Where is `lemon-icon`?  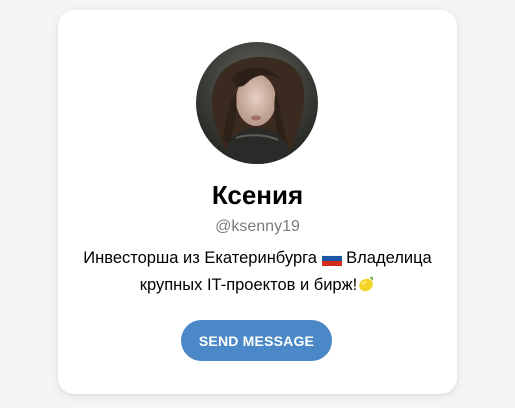
lemon-icon is located at coordinates (366, 287).